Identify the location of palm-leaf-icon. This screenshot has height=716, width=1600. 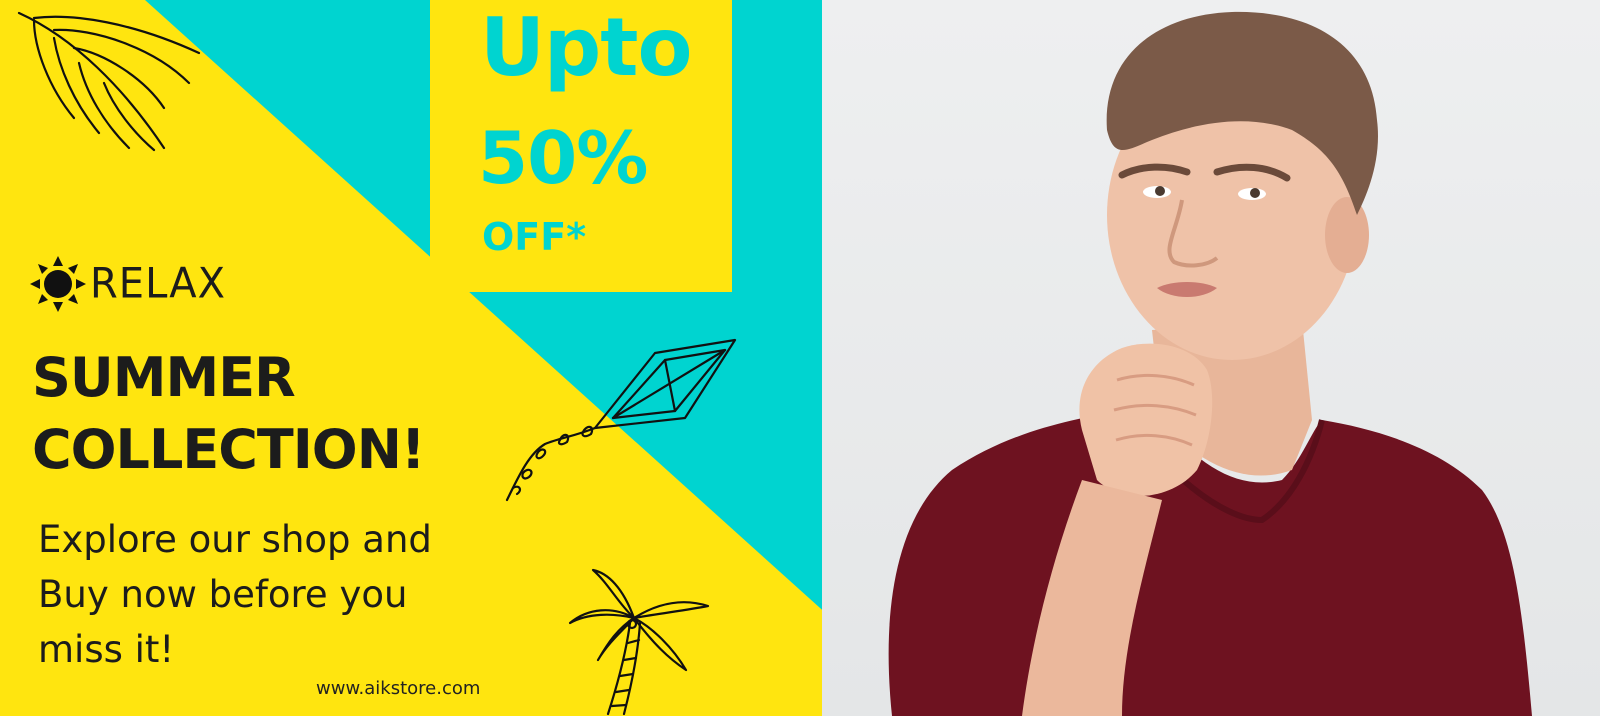
(109, 81).